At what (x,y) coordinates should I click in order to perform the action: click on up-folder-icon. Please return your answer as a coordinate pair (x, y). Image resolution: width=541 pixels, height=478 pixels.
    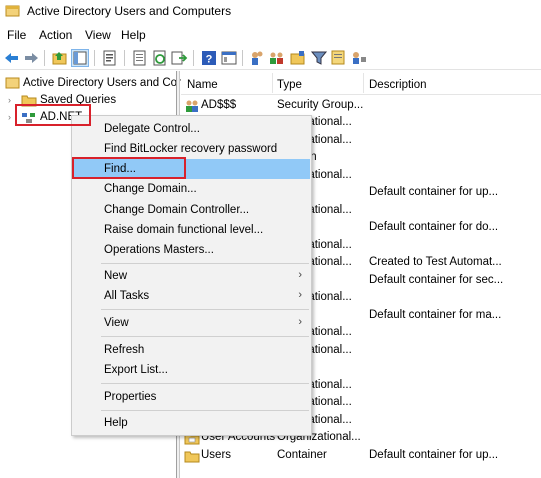
    Looking at the image, I should click on (60, 58).